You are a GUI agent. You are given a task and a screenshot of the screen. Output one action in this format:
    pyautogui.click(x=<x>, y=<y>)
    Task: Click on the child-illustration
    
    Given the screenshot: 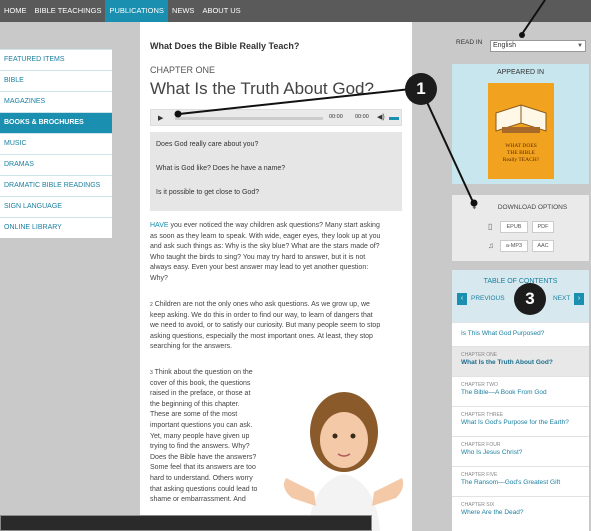 What is the action you would take?
    pyautogui.click(x=344, y=461)
    